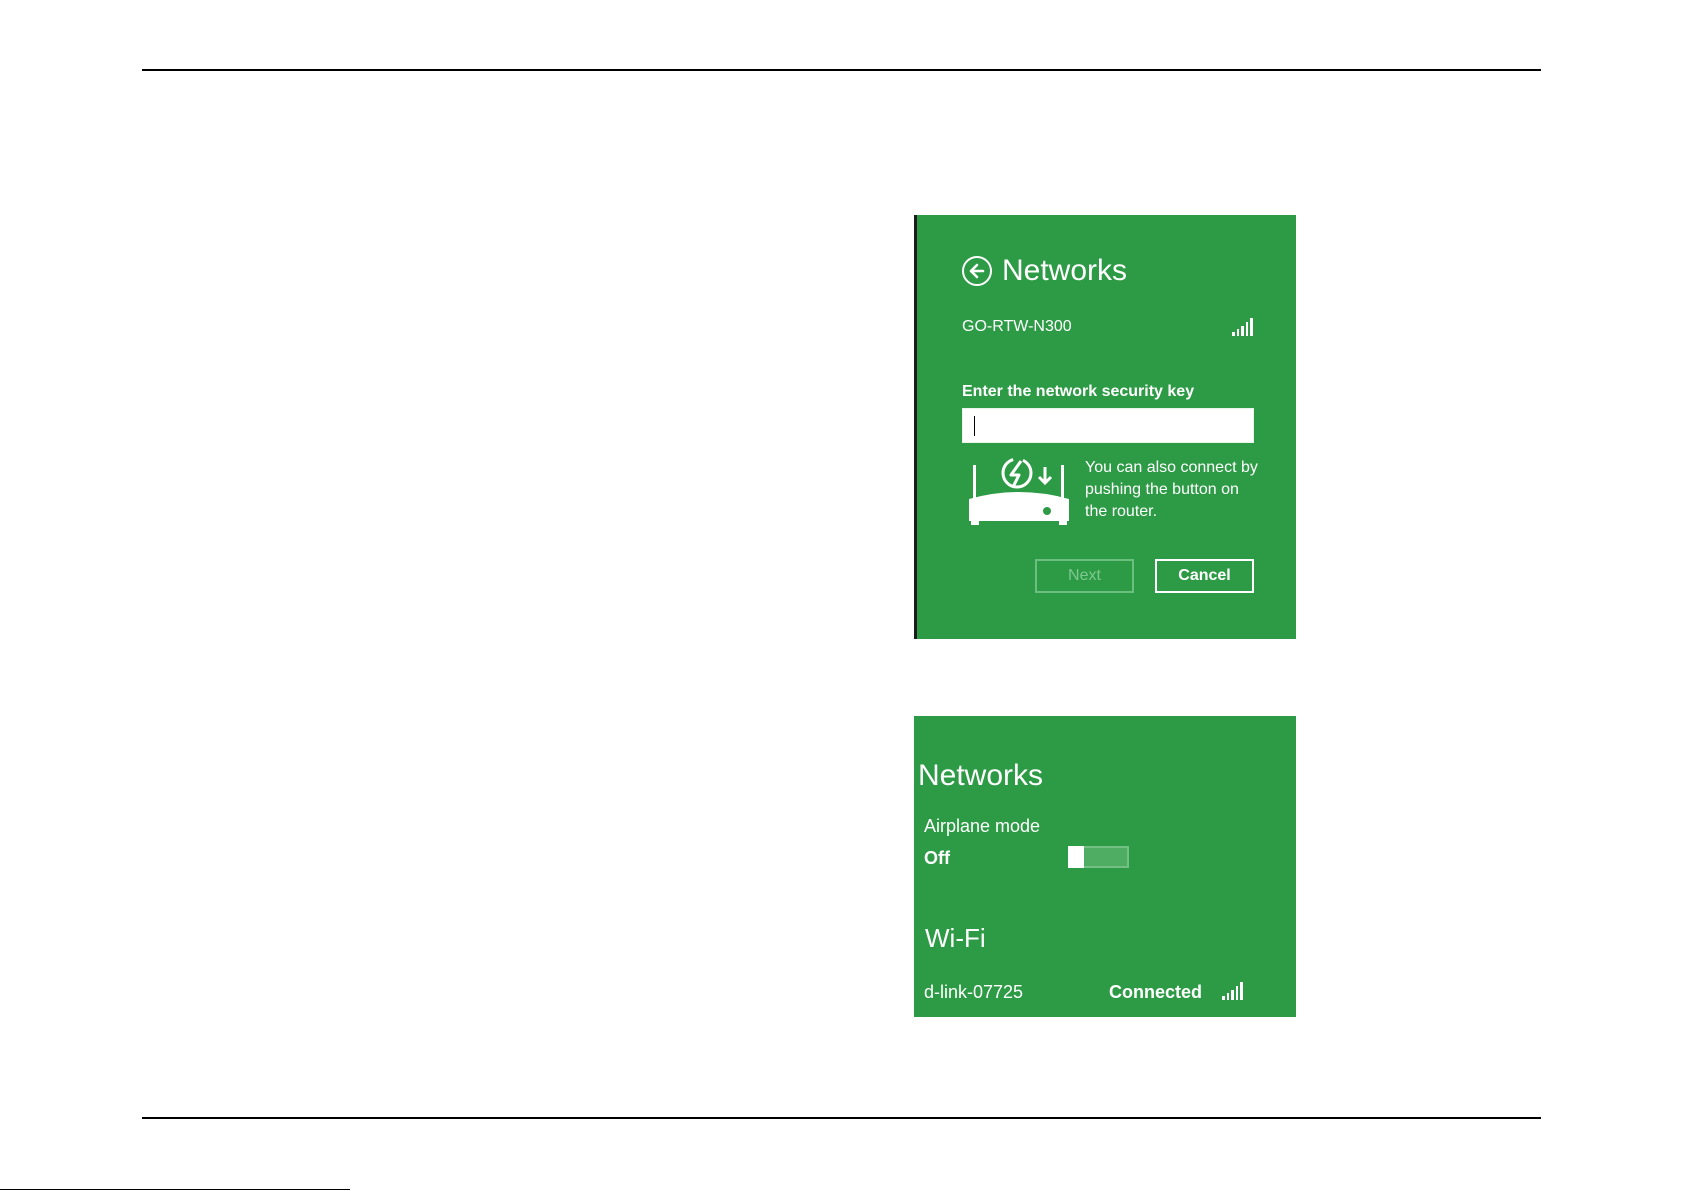  Describe the element at coordinates (974, 992) in the screenshot. I see `network-name: d-link-07725` at that location.